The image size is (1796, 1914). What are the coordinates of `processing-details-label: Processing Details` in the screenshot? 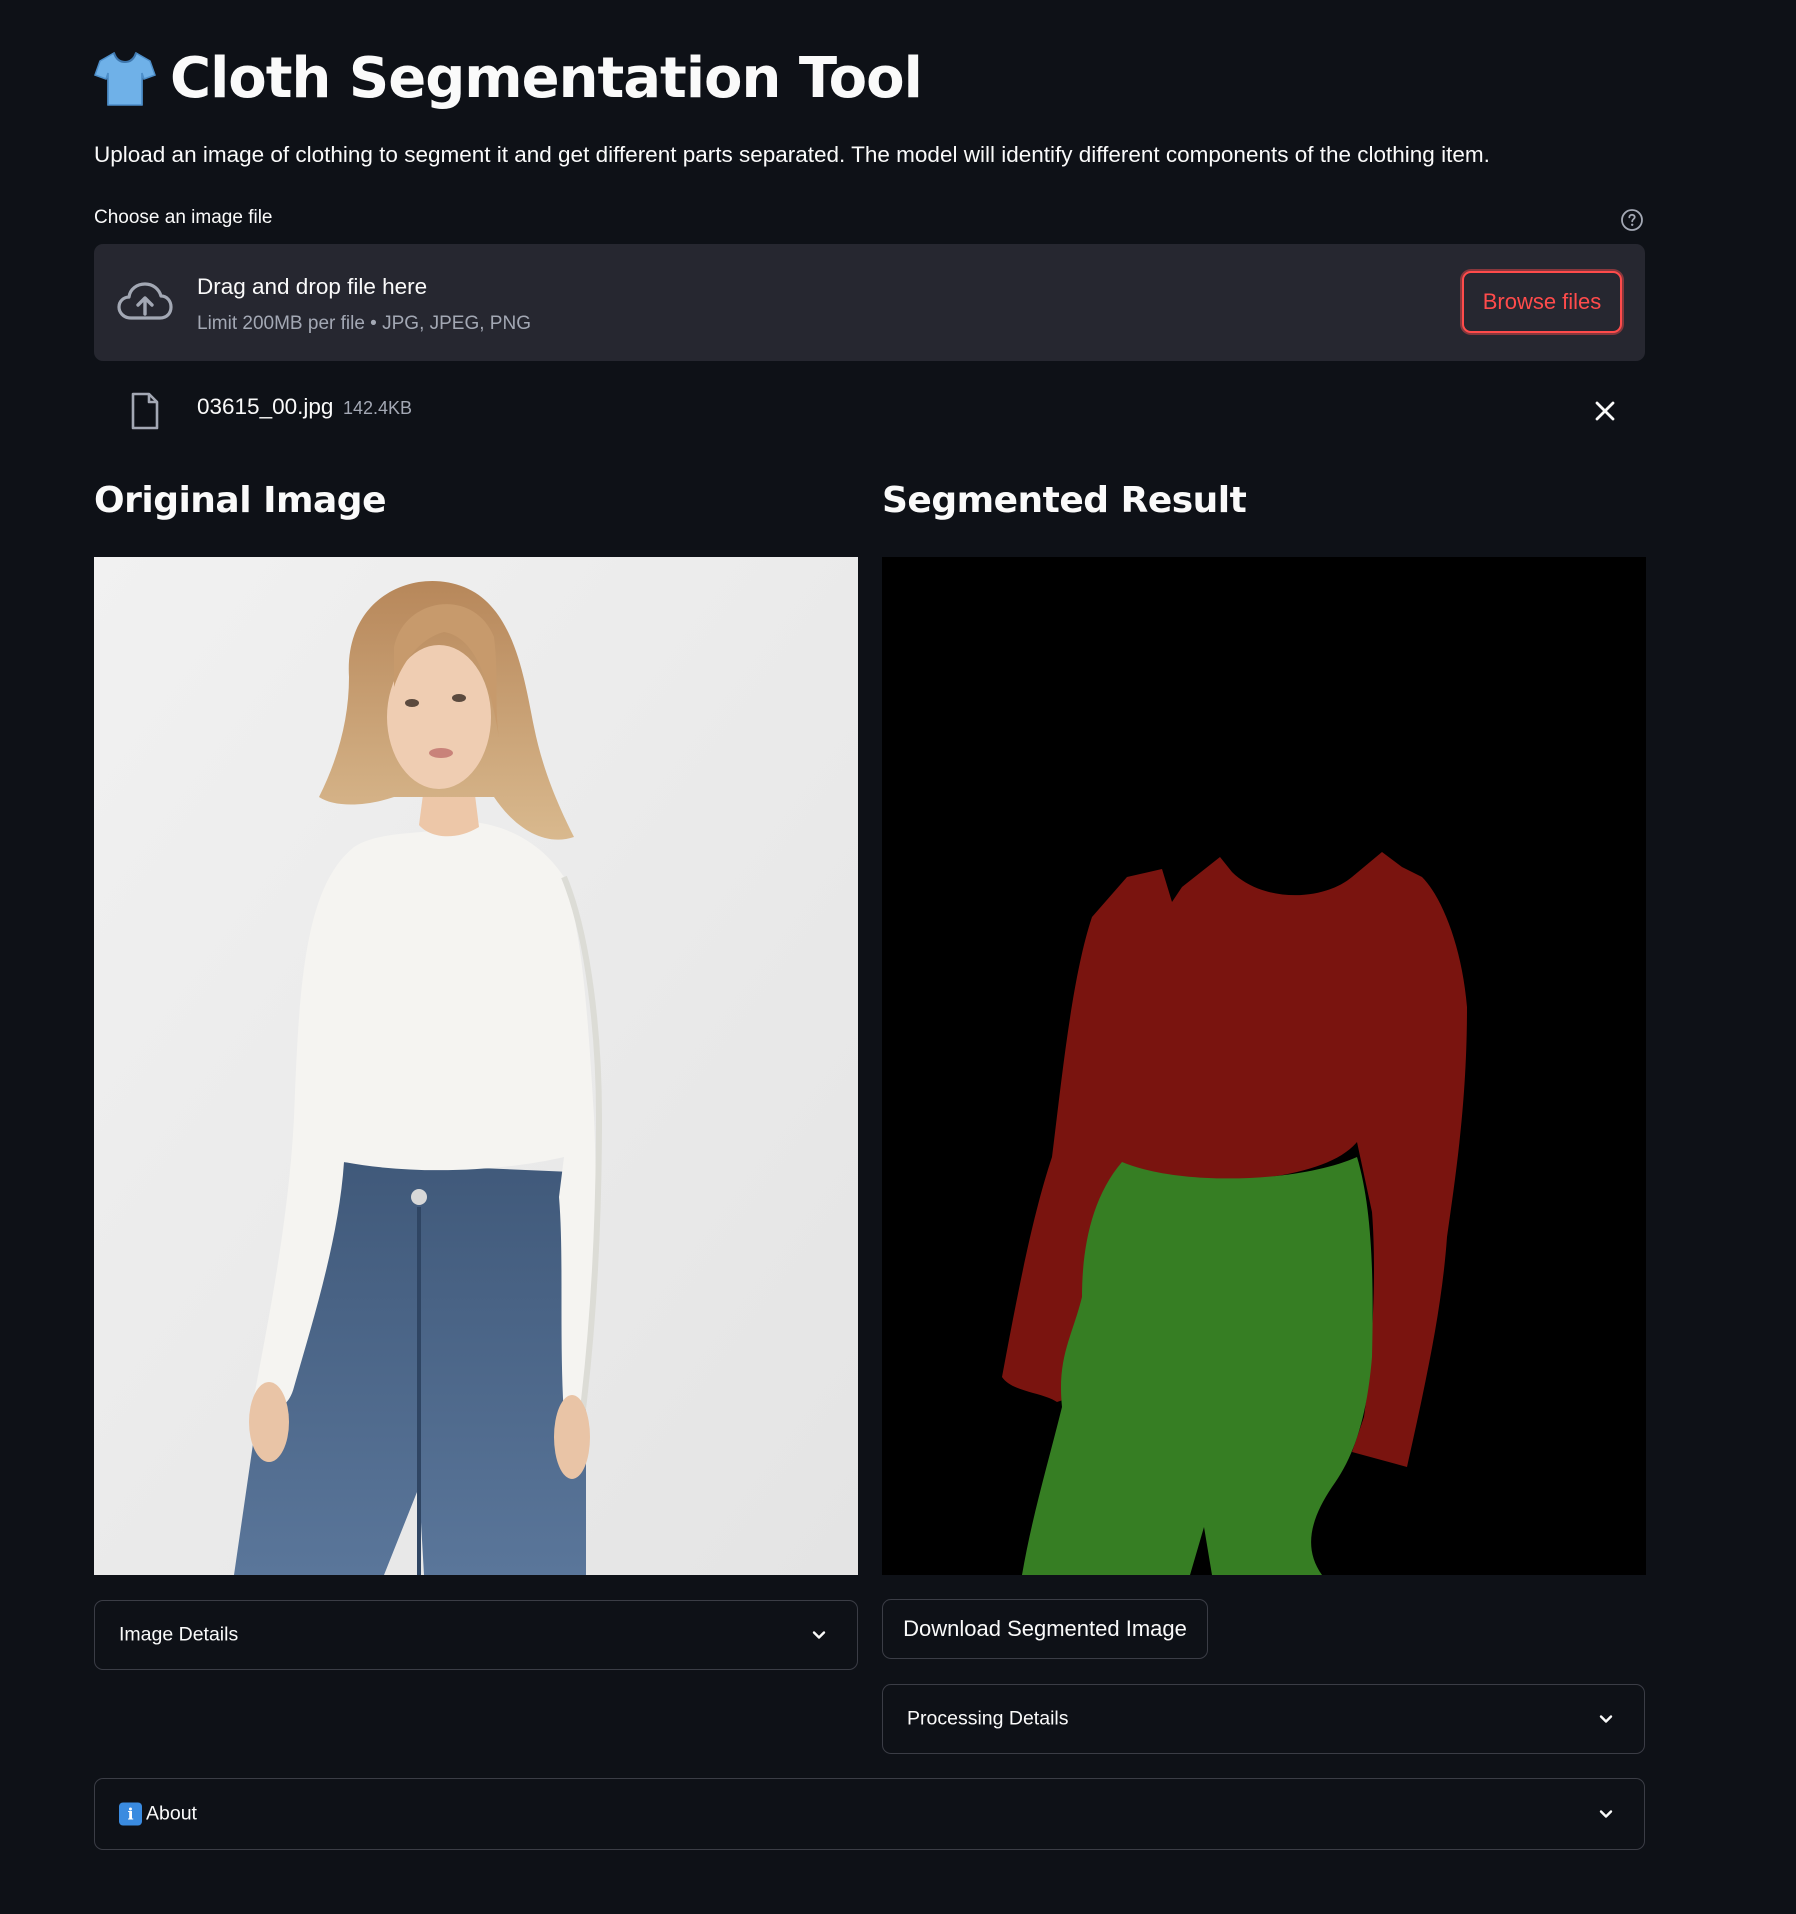 It's located at (988, 1718).